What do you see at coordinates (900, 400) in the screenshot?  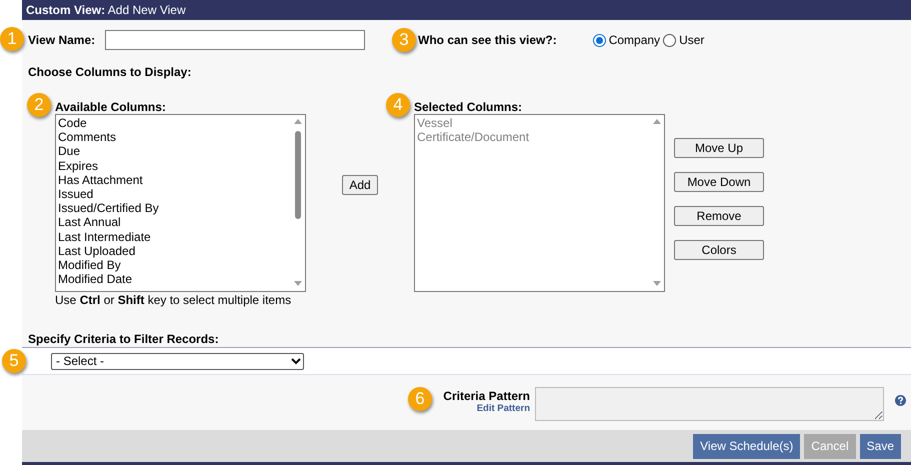 I see `help-icon` at bounding box center [900, 400].